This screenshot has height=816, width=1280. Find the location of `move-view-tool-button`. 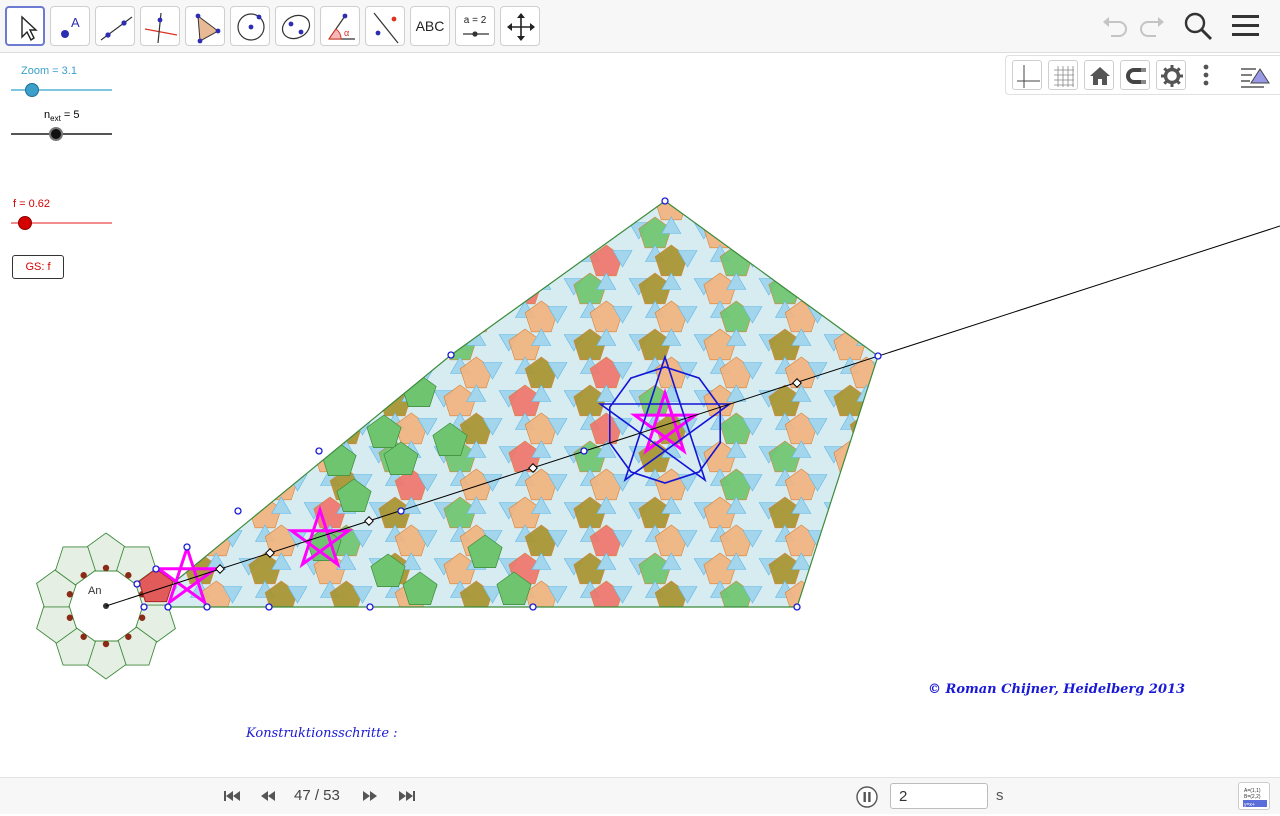

move-view-tool-button is located at coordinates (520, 26).